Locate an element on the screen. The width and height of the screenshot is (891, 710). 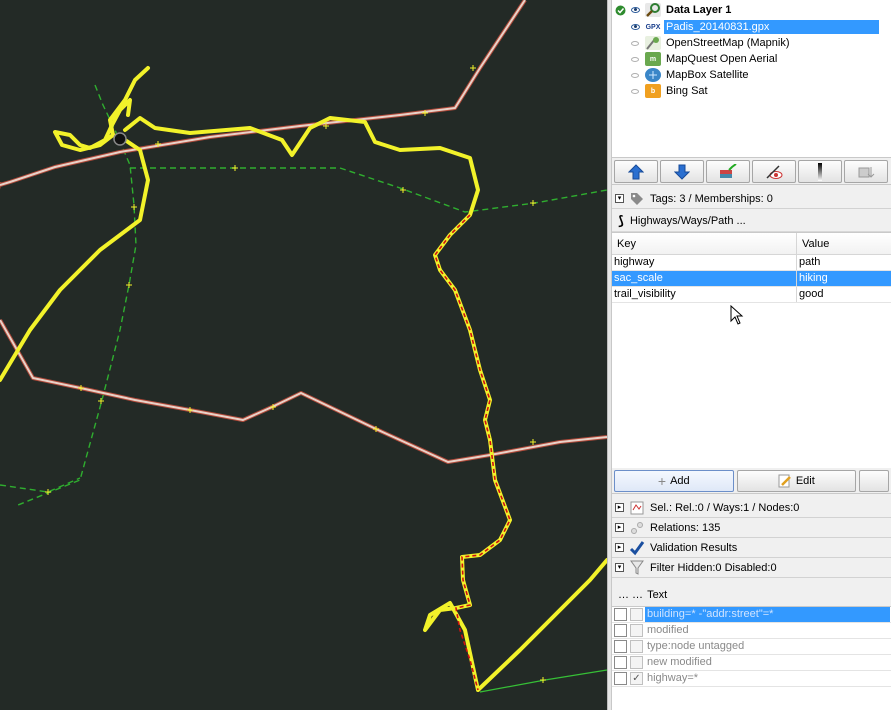
tags-section-header: ▾ Tags: 3 / Memberships: 0 is located at coordinates (751, 199).